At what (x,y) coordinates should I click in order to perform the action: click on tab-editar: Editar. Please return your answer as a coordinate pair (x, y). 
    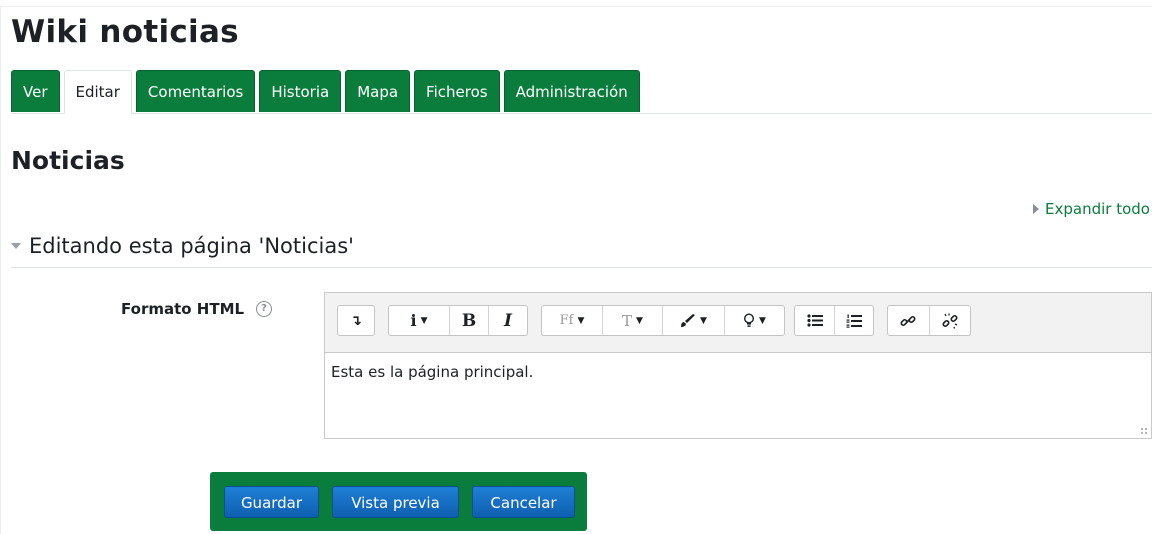
    Looking at the image, I should click on (97, 92).